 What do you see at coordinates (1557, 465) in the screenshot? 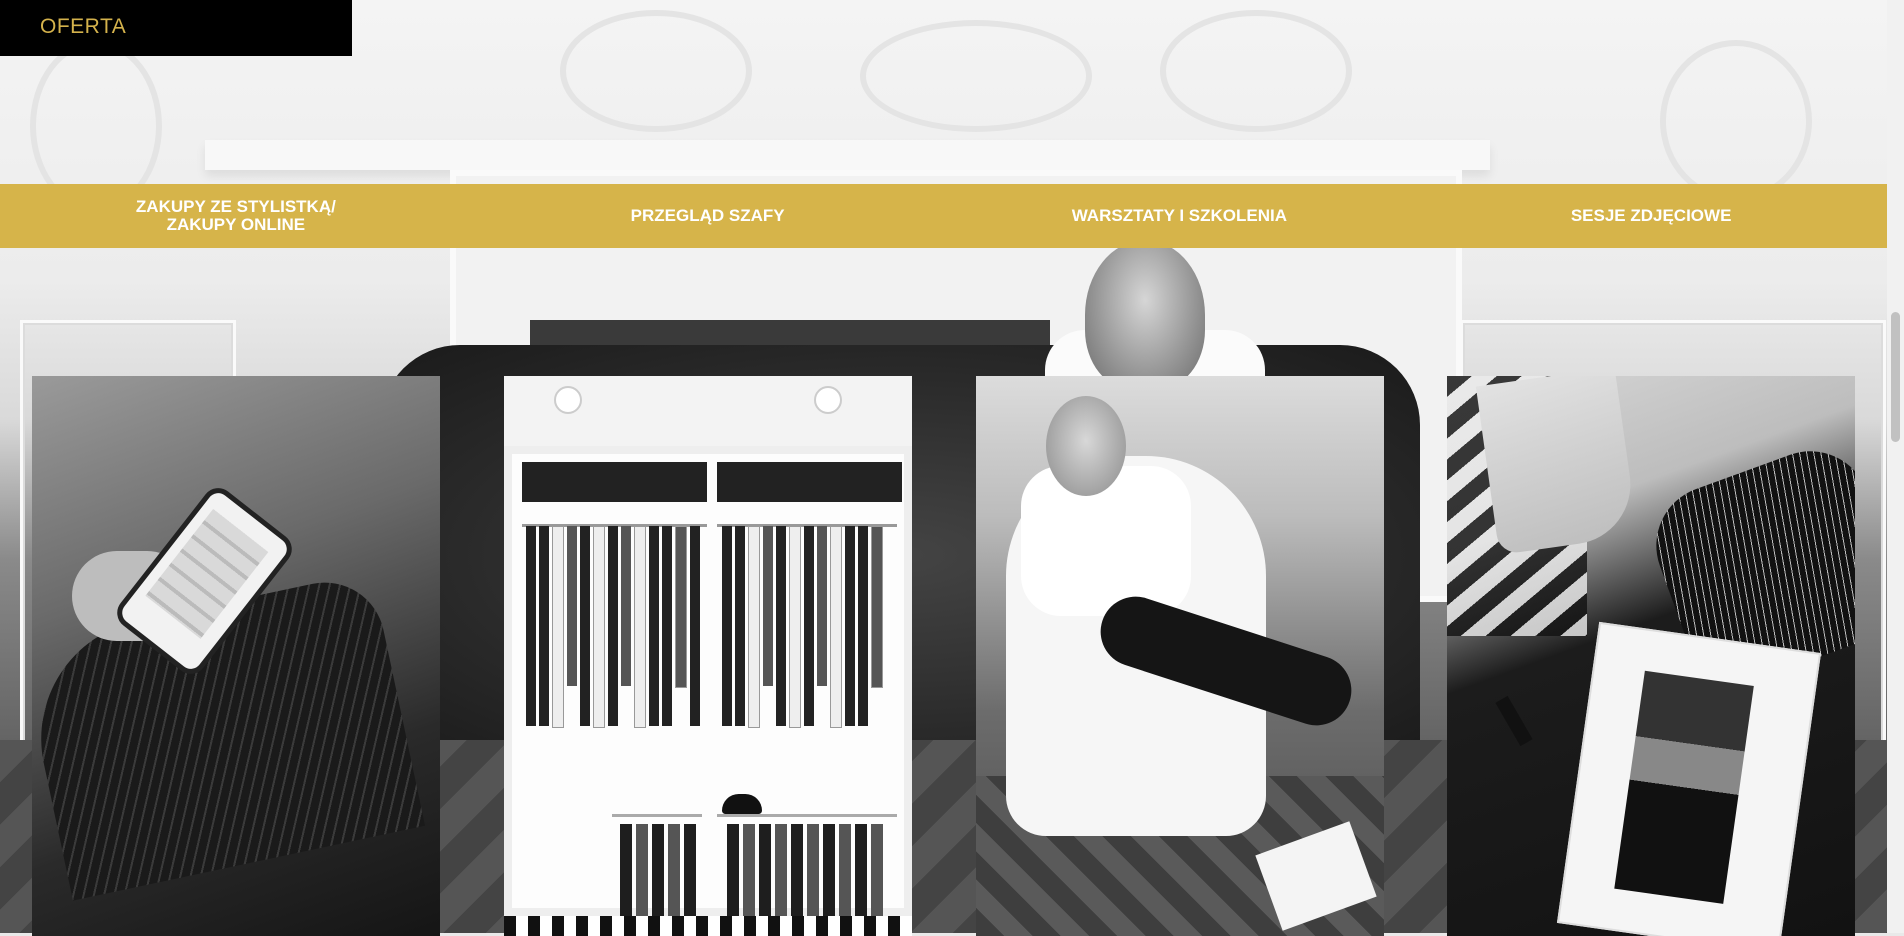
I see `heels-detail` at bounding box center [1557, 465].